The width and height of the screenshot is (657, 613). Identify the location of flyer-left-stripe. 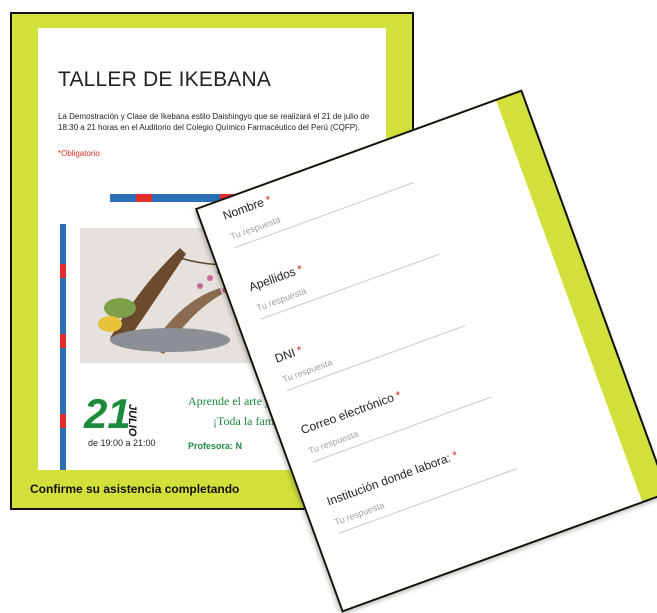
(63, 354).